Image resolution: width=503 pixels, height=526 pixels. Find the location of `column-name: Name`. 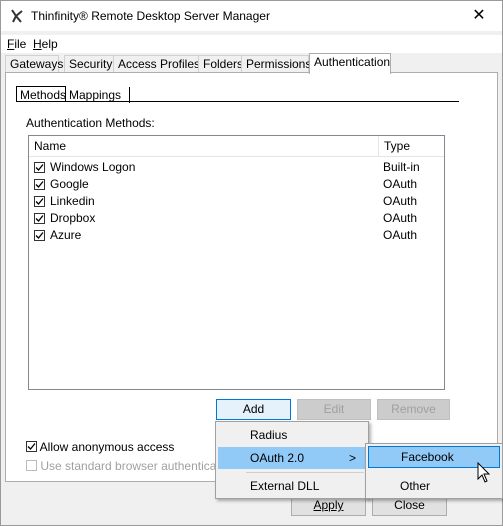

column-name: Name is located at coordinates (50, 146).